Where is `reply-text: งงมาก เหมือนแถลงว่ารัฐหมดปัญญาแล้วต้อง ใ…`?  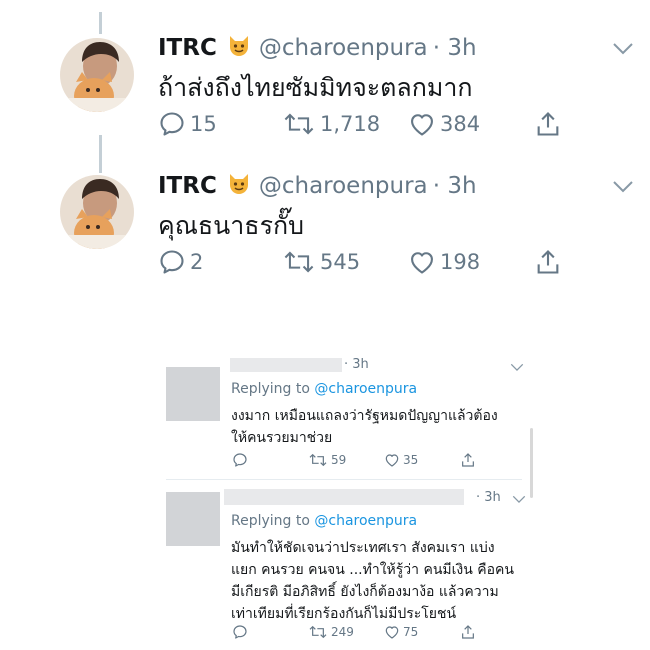 reply-text: งงมาก เหมือนแถลงว่ารัฐหมดปัญญาแล้วต้อง ใ… is located at coordinates (364, 427).